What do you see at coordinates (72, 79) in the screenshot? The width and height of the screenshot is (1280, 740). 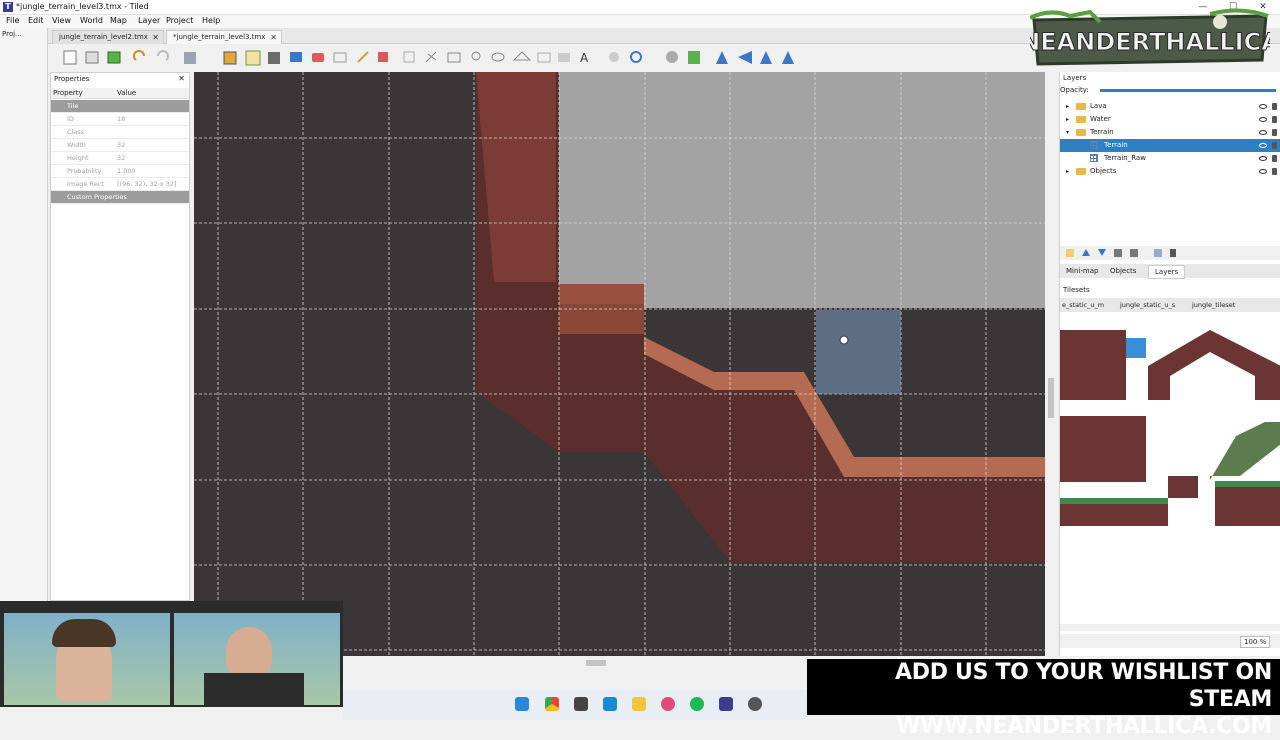 I see `properties-title: Properties` at bounding box center [72, 79].